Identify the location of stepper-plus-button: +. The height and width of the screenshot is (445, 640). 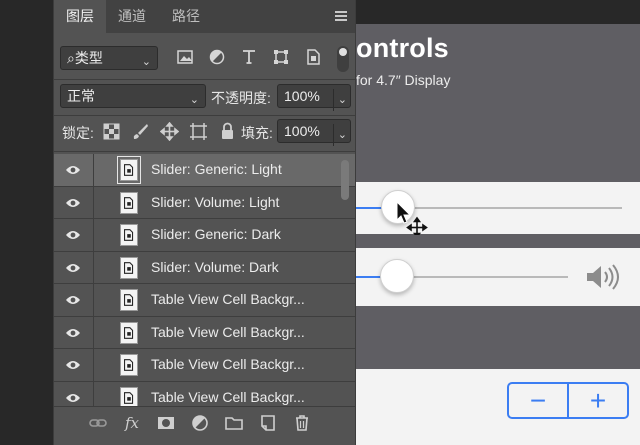
(597, 400).